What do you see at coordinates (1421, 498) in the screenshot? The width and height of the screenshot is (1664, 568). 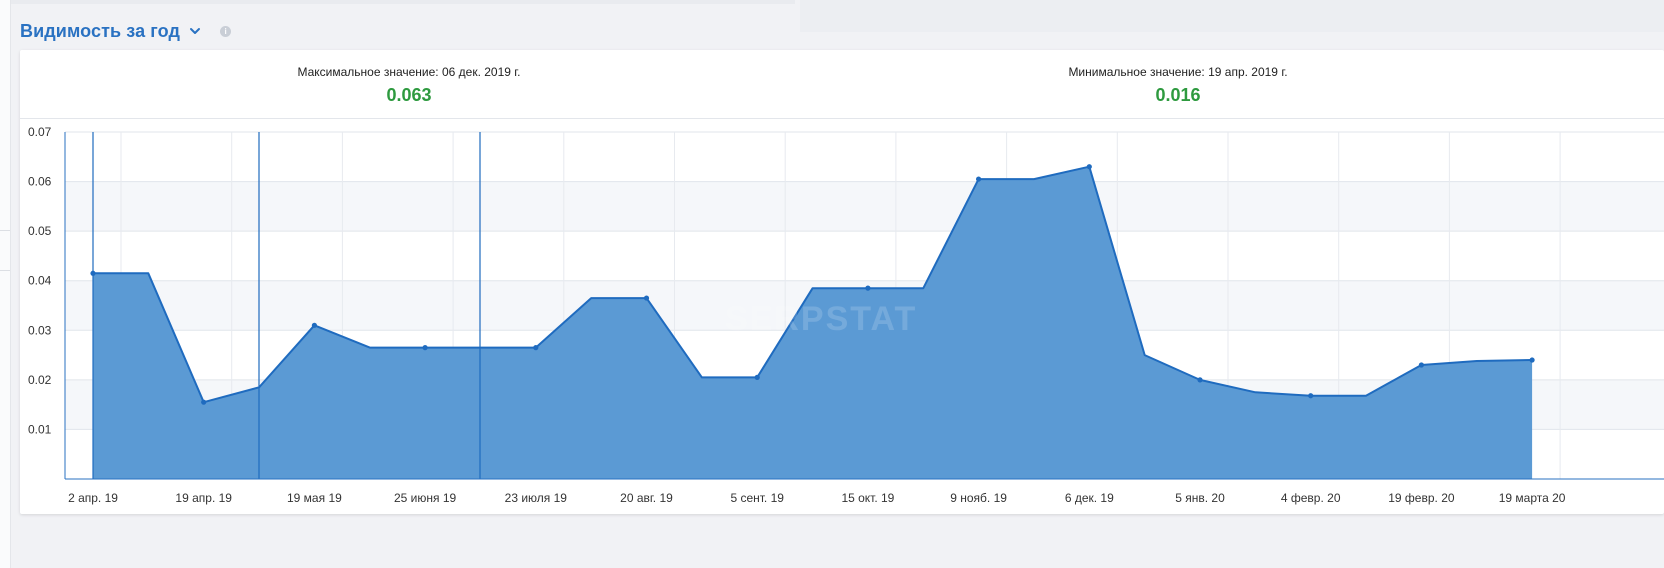 I see `x-tick-label: 19 февр. 20` at bounding box center [1421, 498].